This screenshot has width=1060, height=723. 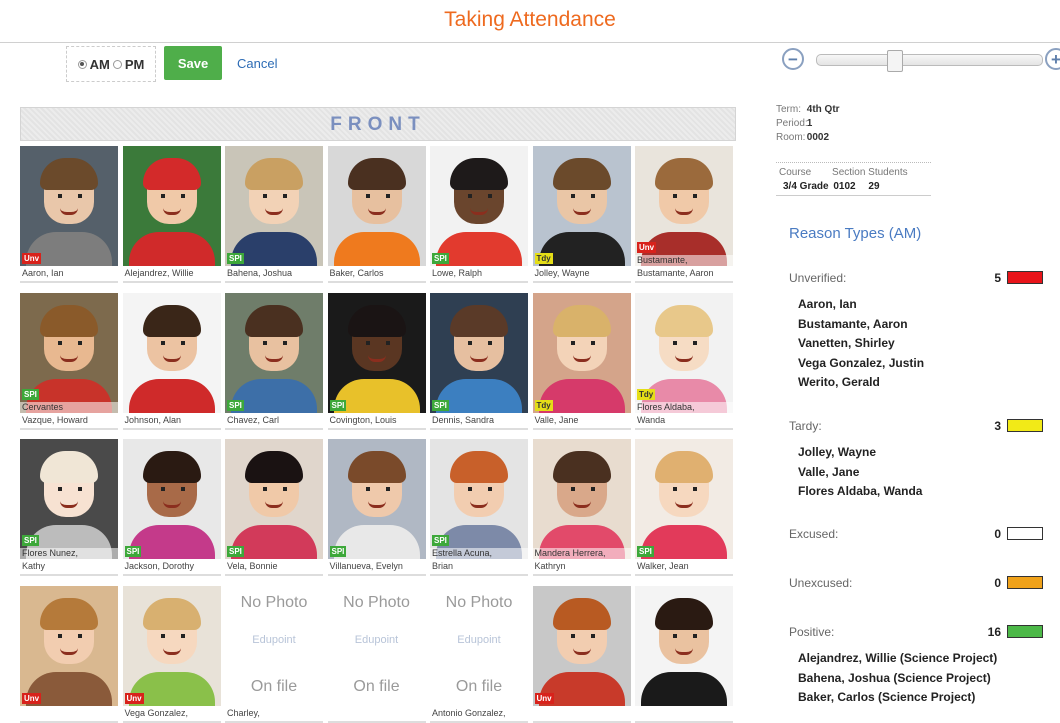 What do you see at coordinates (921, 453) in the screenshot?
I see `reason-student-name: Jolley, Wayne` at bounding box center [921, 453].